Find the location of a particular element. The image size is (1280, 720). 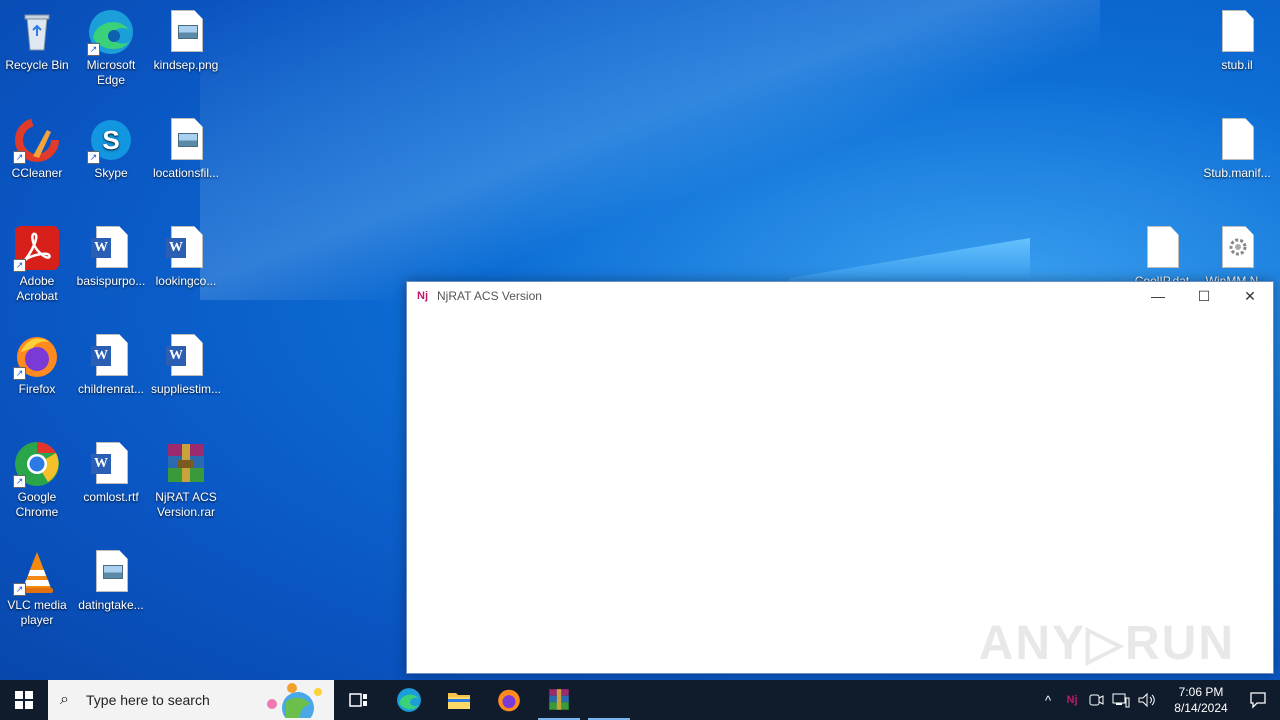

tray-volume-icon is located at coordinates (1147, 700).